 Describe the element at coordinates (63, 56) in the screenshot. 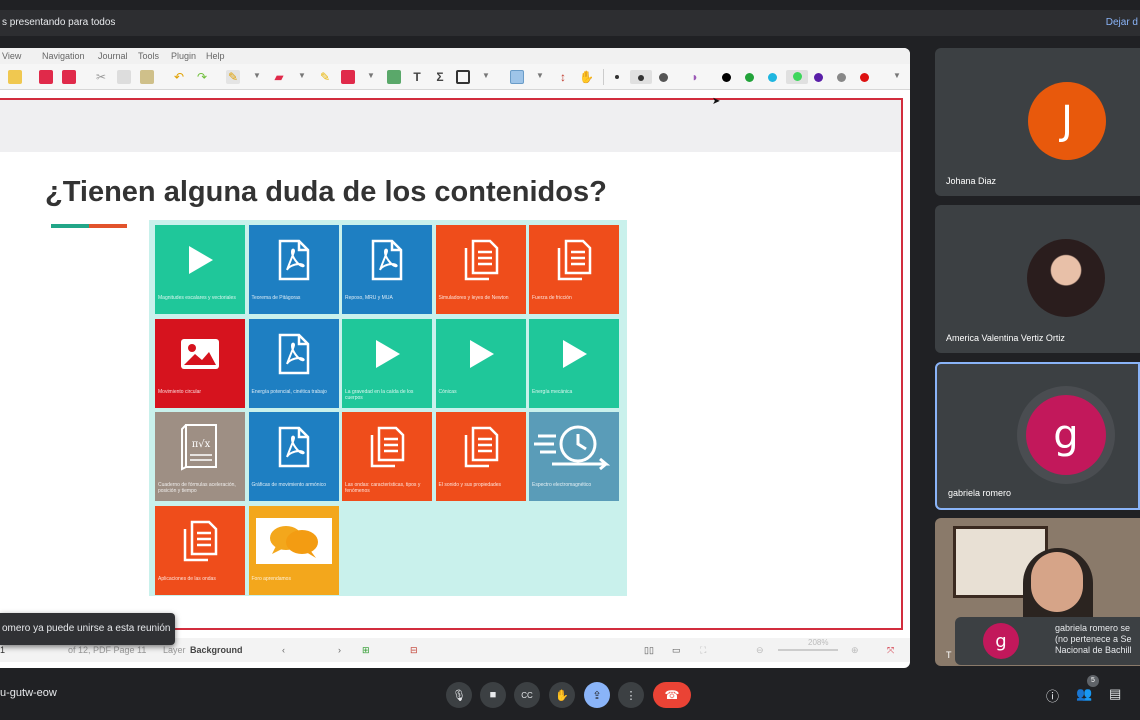

I see `menu-navigation: Navigation` at that location.